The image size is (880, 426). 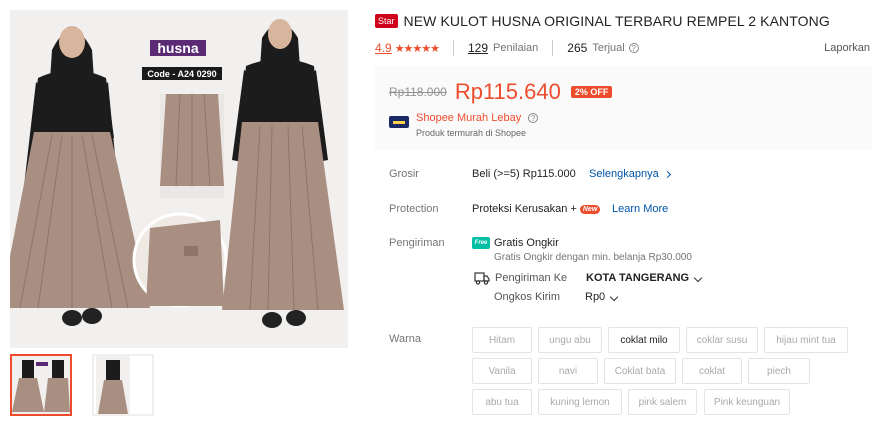 What do you see at coordinates (667, 174) in the screenshot?
I see `chevron-right-icon` at bounding box center [667, 174].